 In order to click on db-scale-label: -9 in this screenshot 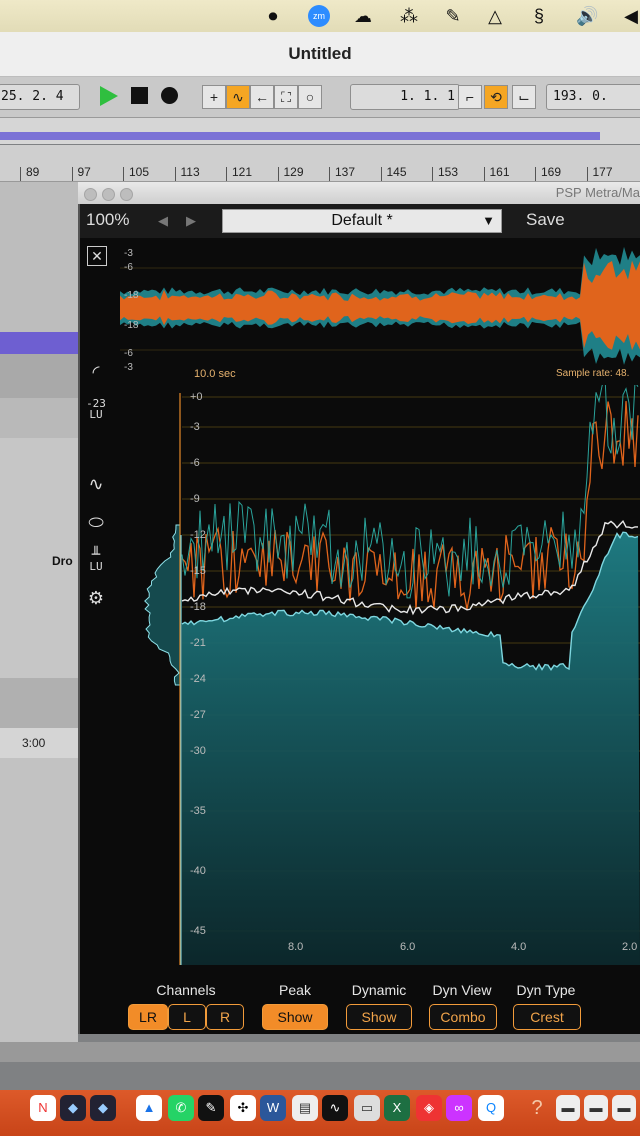, I will do `click(195, 499)`.